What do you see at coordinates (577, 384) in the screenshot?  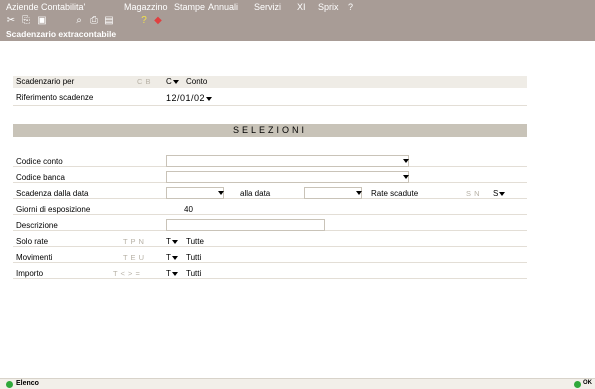 I see `ok-icon` at bounding box center [577, 384].